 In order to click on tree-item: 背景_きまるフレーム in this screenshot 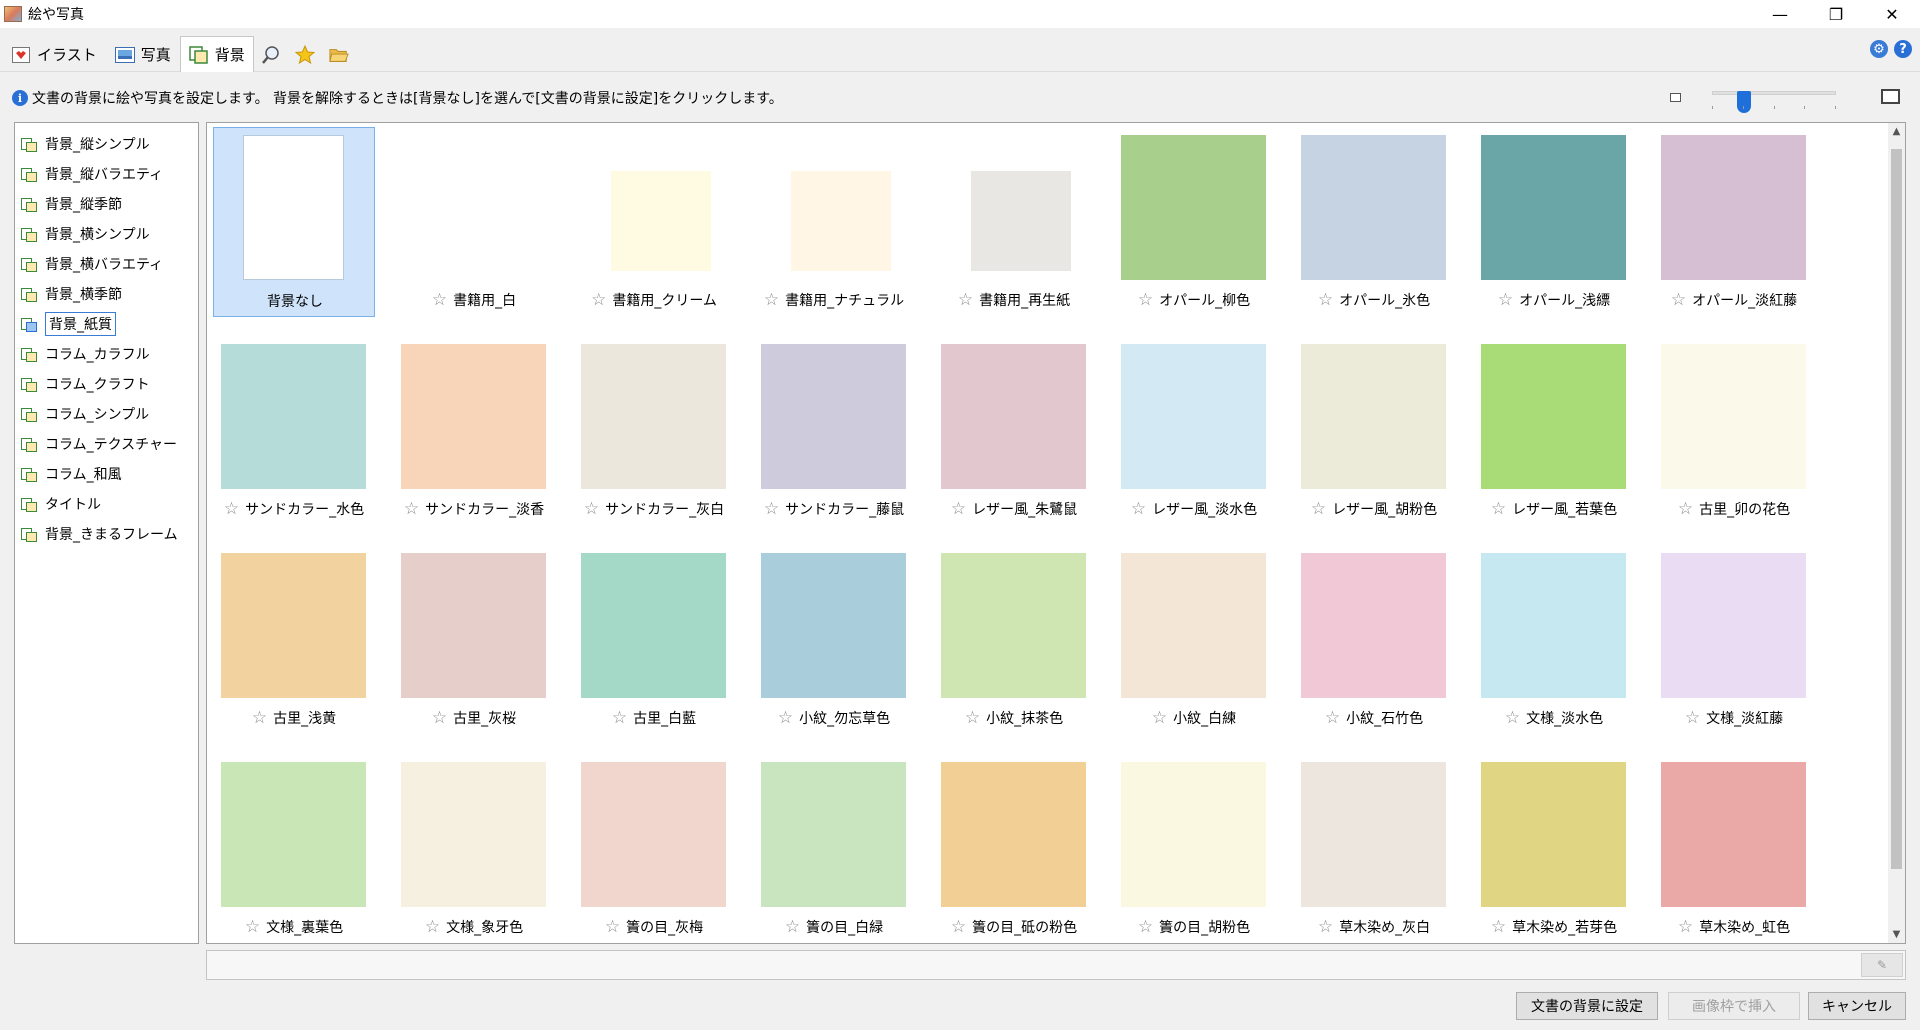, I will do `click(106, 534)`.